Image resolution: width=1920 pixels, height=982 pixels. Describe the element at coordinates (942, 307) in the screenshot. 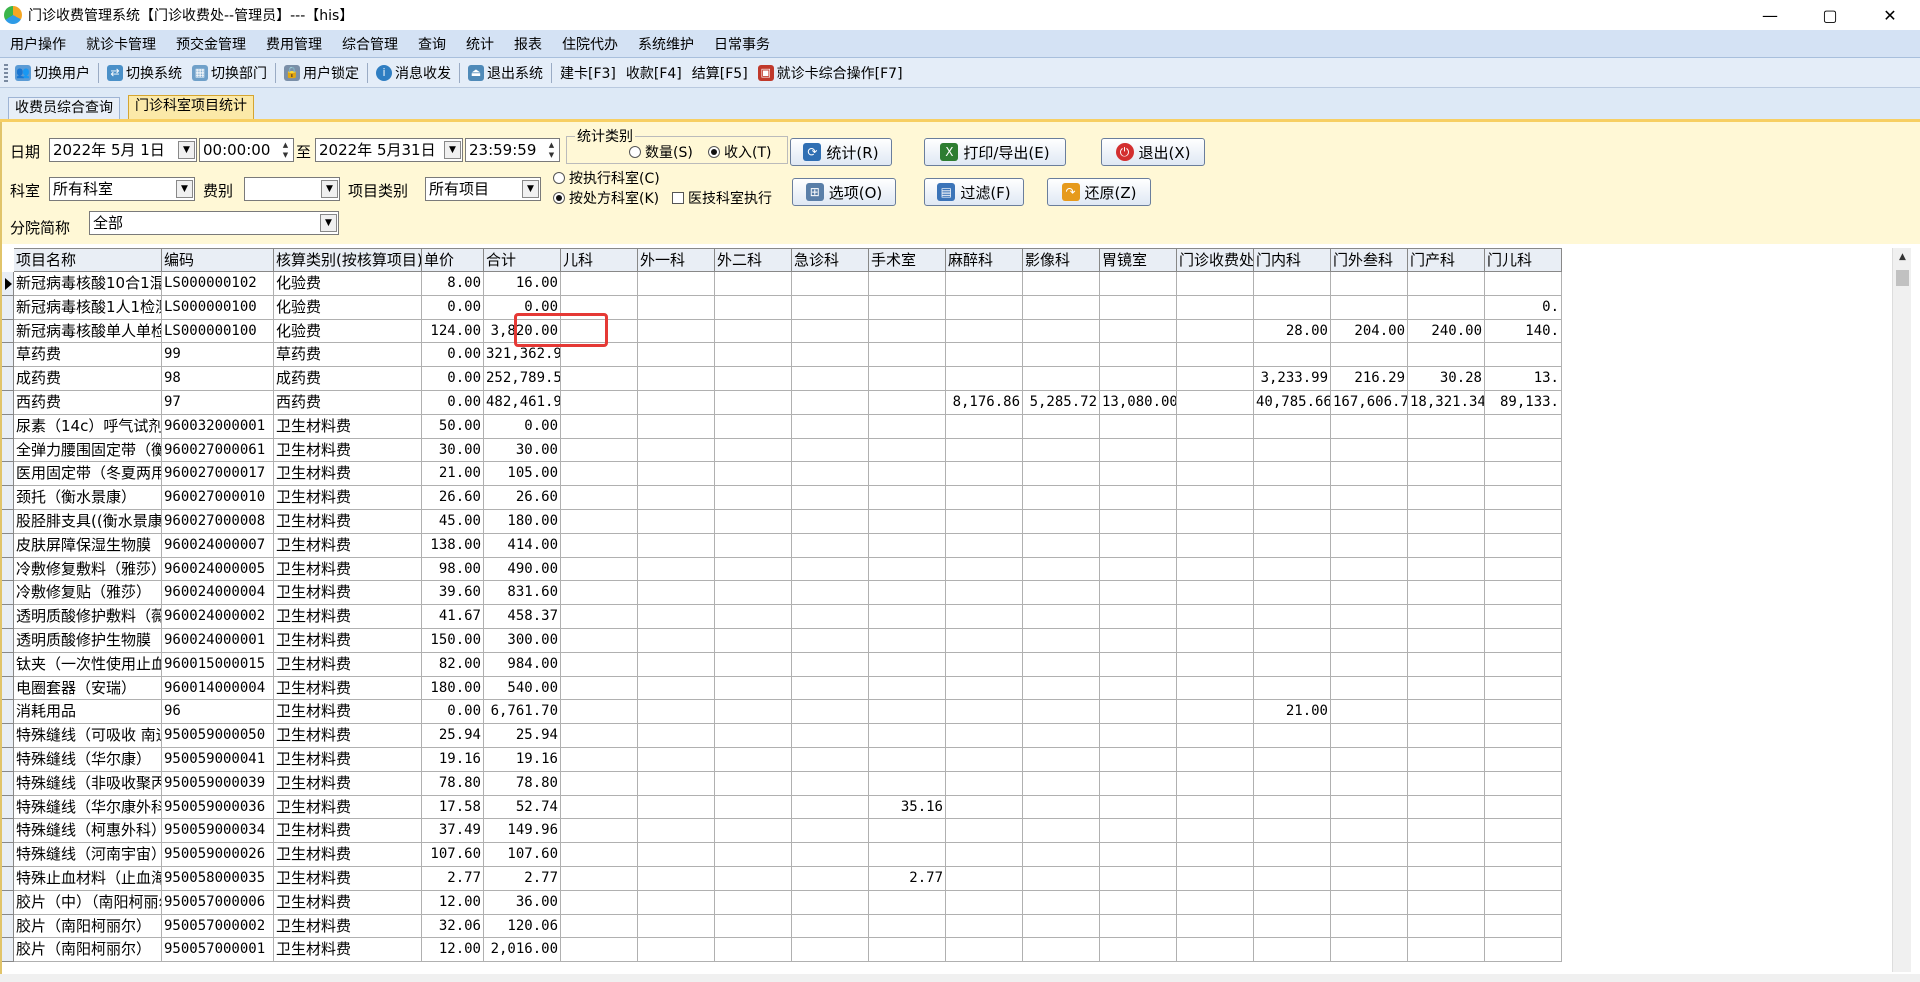

I see `table-row: 新冠病毒核酸1人1检测 LS000000100 化验费 0.00 0.00 0.` at that location.